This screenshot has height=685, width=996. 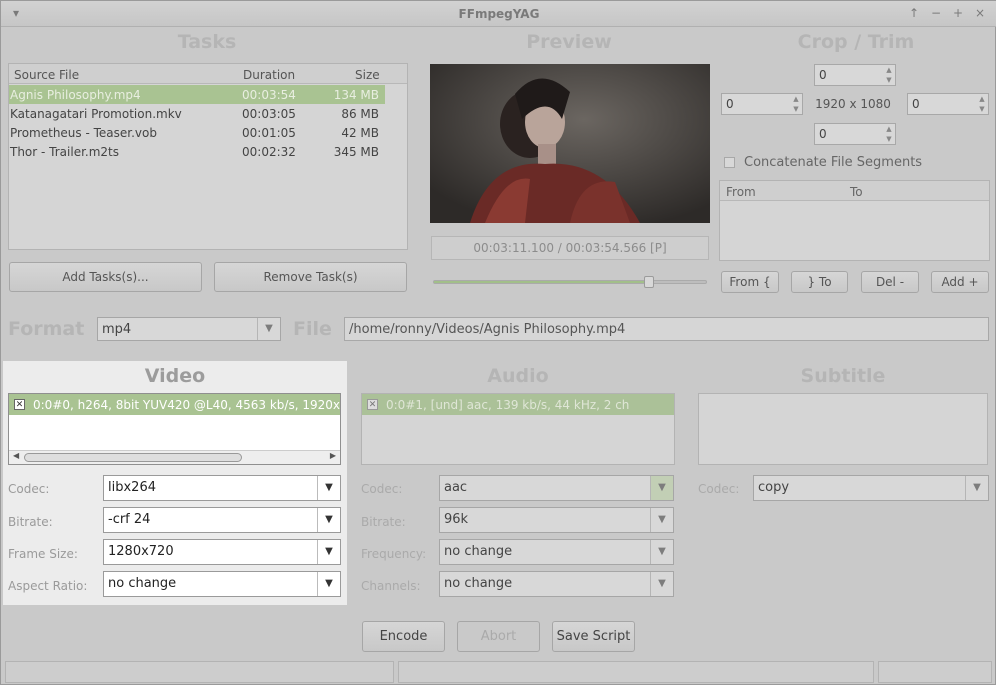 I want to click on column-header-source-file: Source File, so click(x=46, y=75).